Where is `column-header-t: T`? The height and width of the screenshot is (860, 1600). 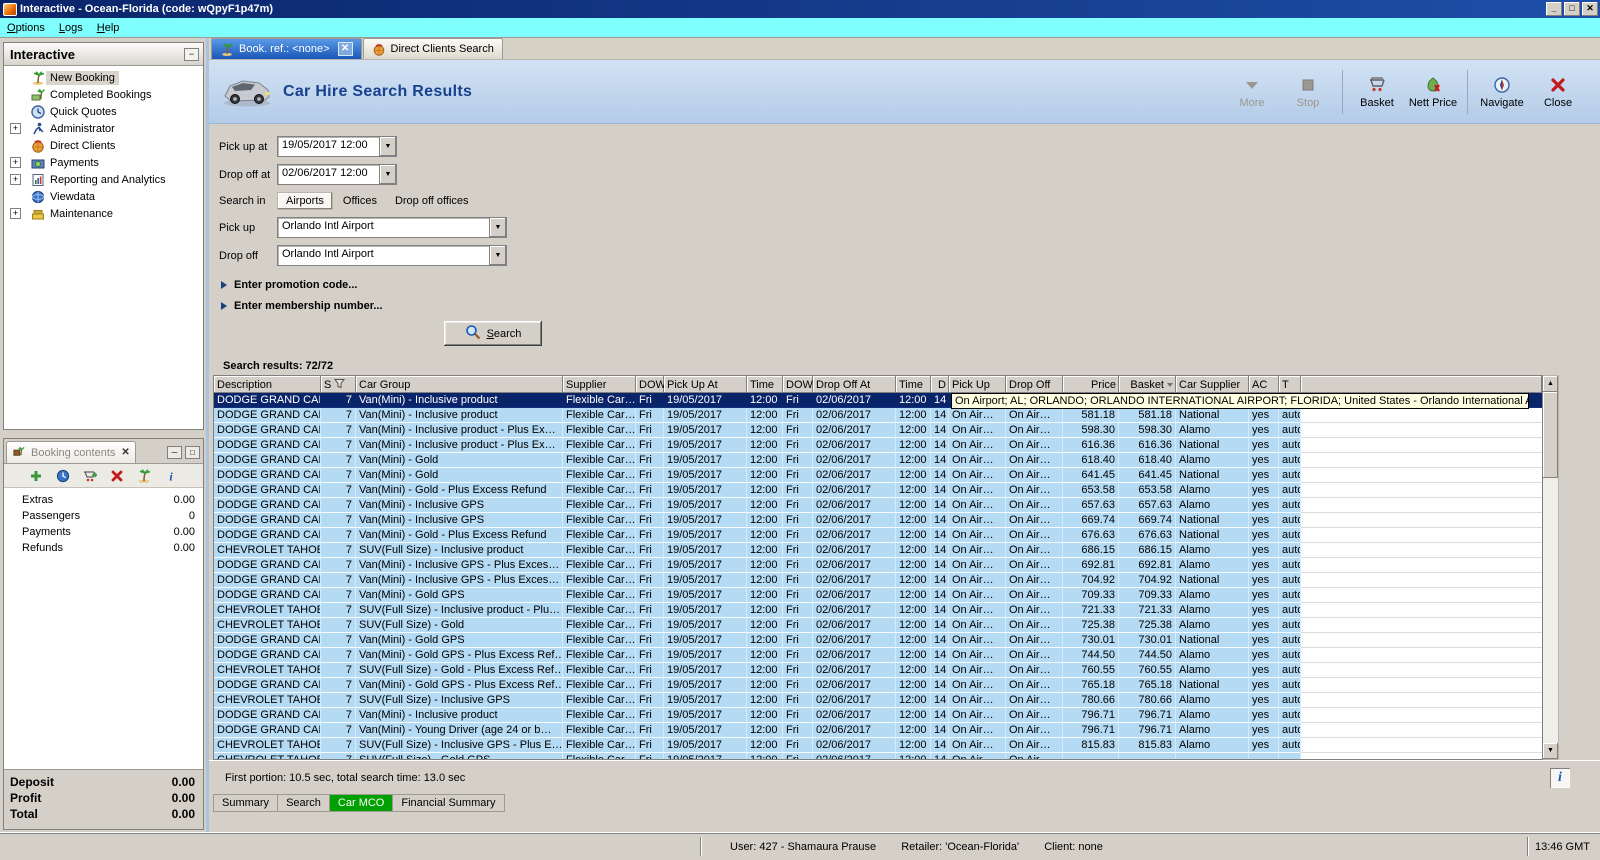 column-header-t: T is located at coordinates (1290, 384).